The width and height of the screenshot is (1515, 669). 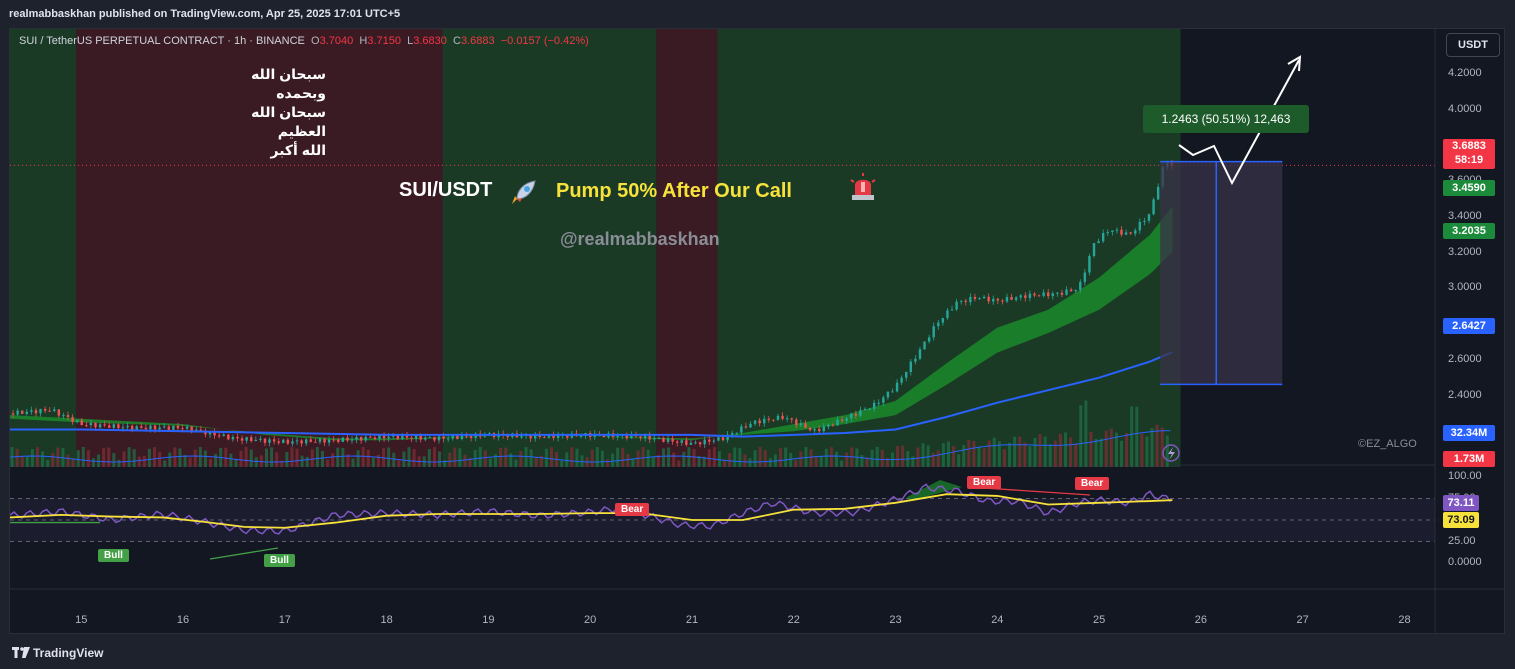 I want to click on tradingview-logo: TradingView, so click(x=57, y=653).